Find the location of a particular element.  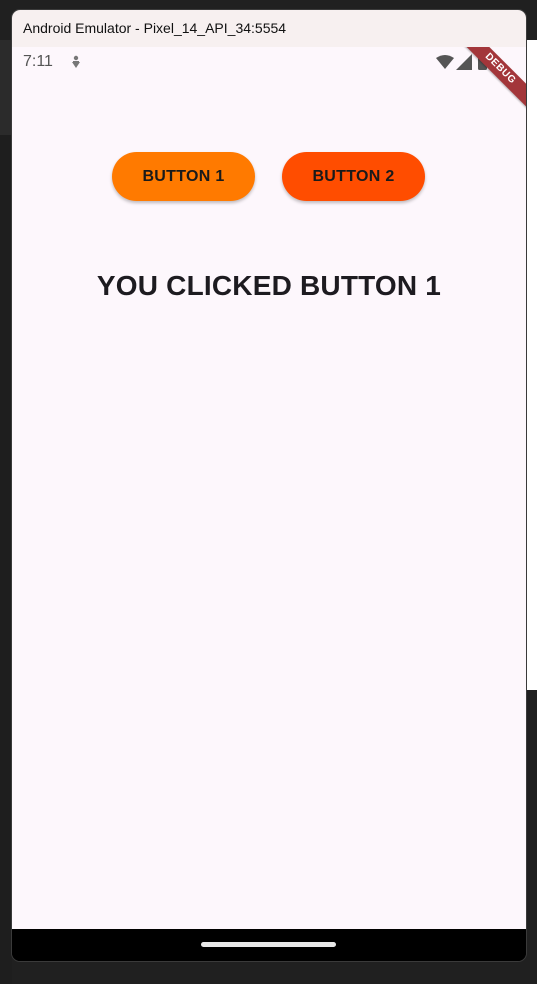

status-time: 7:11 is located at coordinates (38, 61).